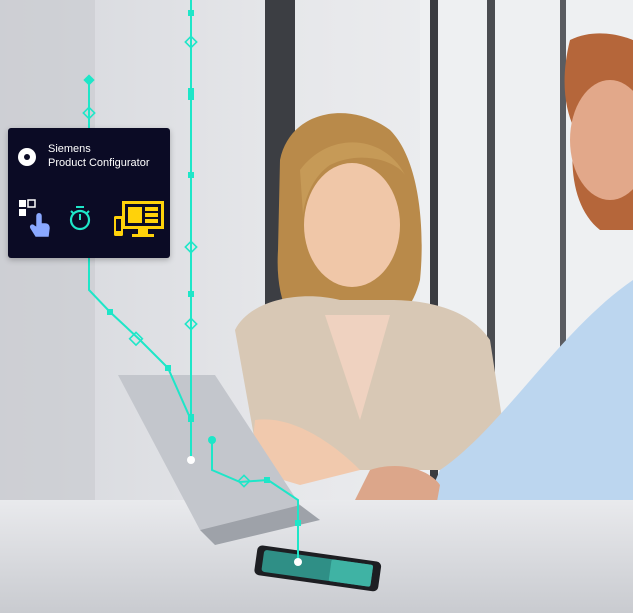 Image resolution: width=633 pixels, height=613 pixels. Describe the element at coordinates (84, 156) in the screenshot. I see `card-header: Siemens Product Configurator` at that location.